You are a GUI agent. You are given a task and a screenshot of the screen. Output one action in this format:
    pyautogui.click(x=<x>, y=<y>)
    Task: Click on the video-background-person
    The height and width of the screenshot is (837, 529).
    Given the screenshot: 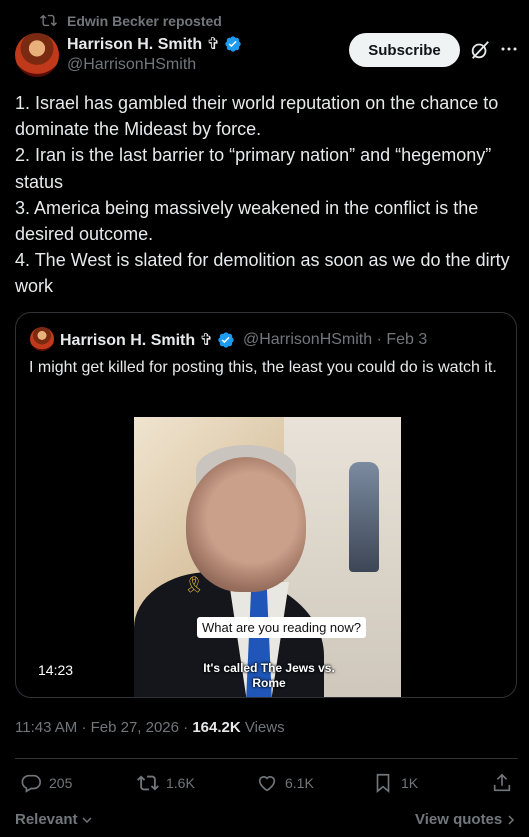 What is the action you would take?
    pyautogui.click(x=364, y=517)
    